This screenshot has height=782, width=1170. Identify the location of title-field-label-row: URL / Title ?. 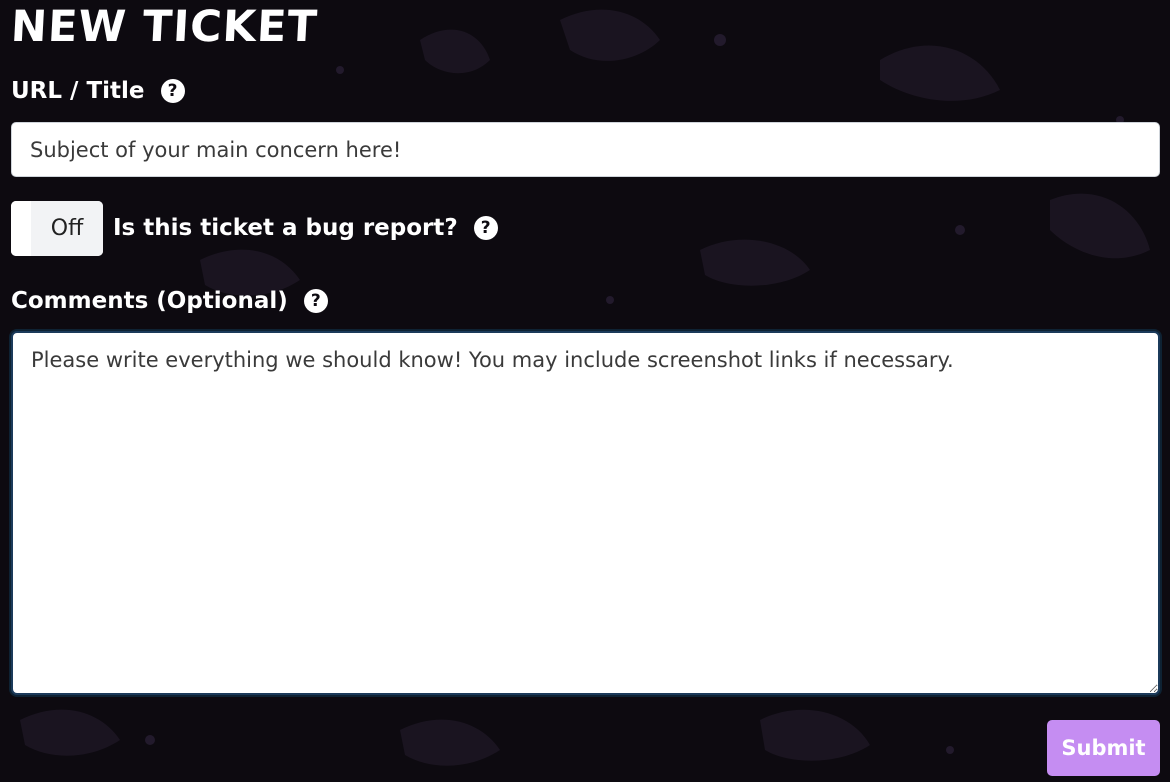
(98, 91).